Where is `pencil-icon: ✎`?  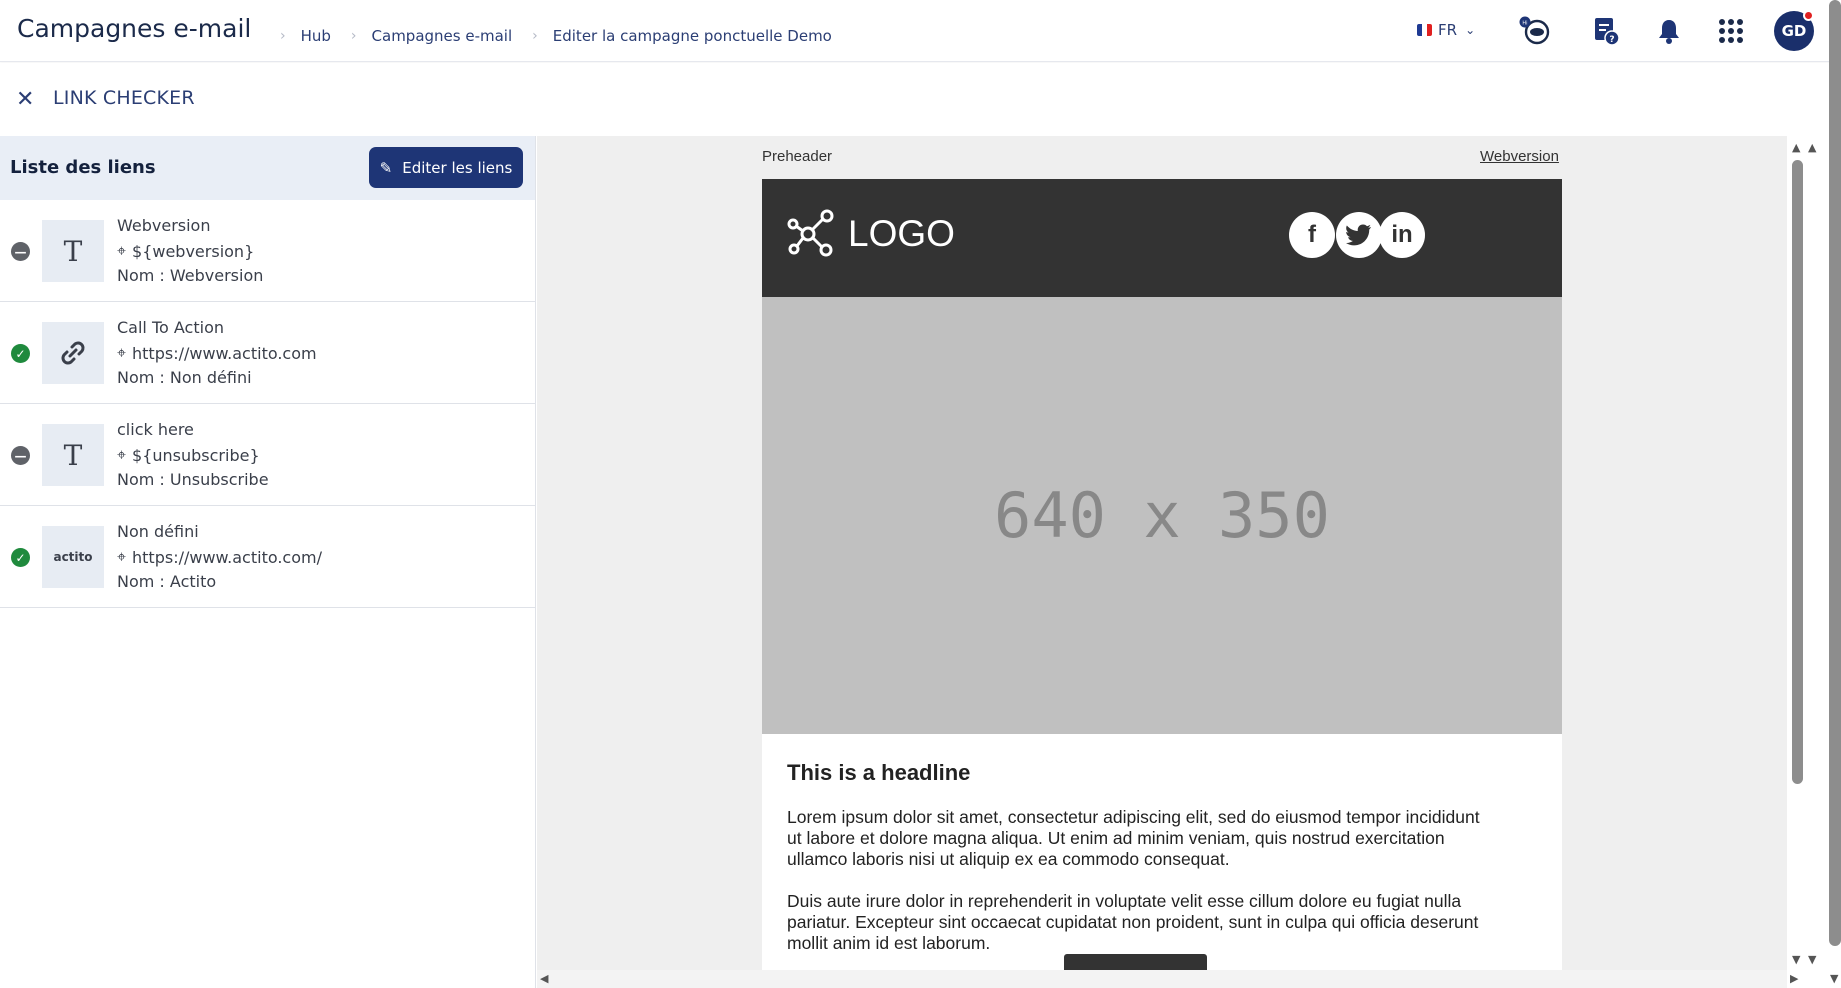
pencil-icon: ✎ is located at coordinates (386, 167).